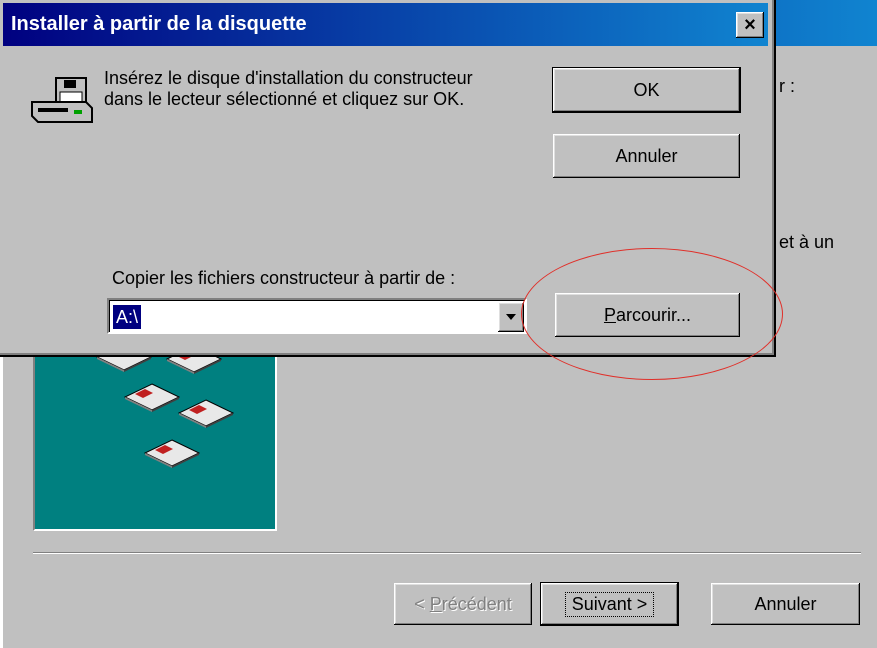 This screenshot has height=648, width=877. What do you see at coordinates (787, 86) in the screenshot?
I see `background-text-fragment: r :` at bounding box center [787, 86].